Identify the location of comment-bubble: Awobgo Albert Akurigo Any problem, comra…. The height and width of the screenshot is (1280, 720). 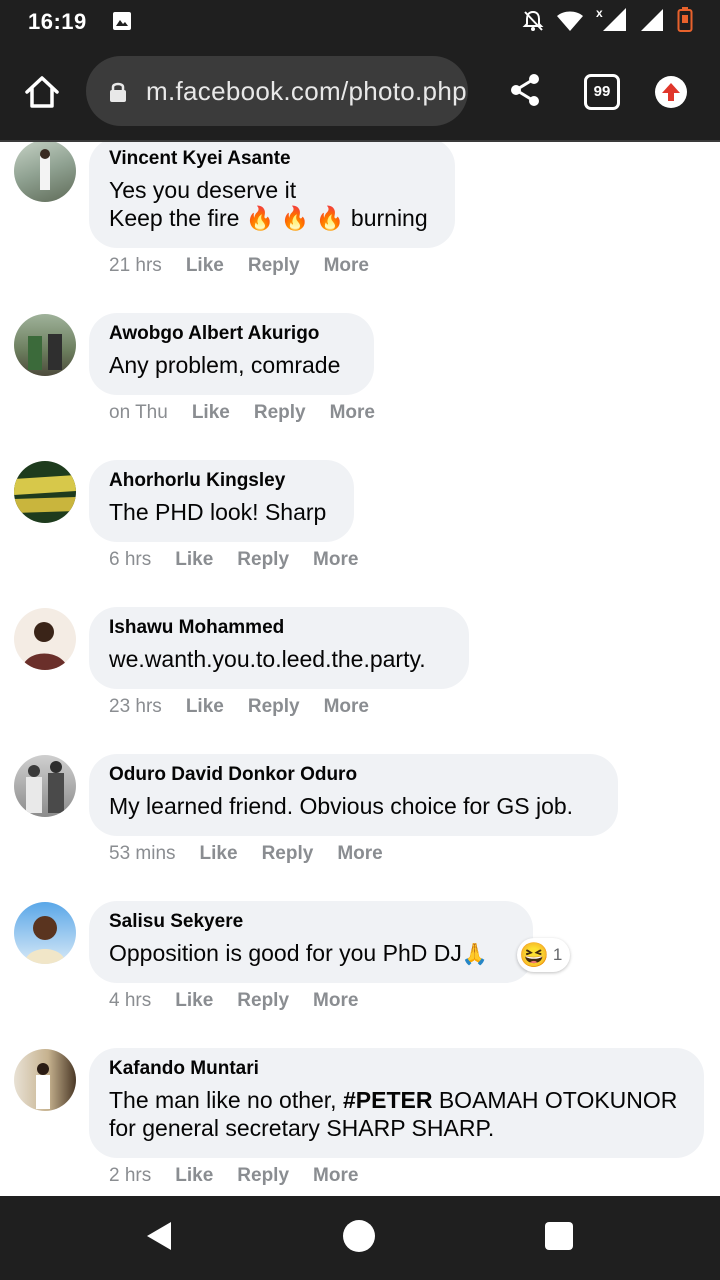
(231, 354).